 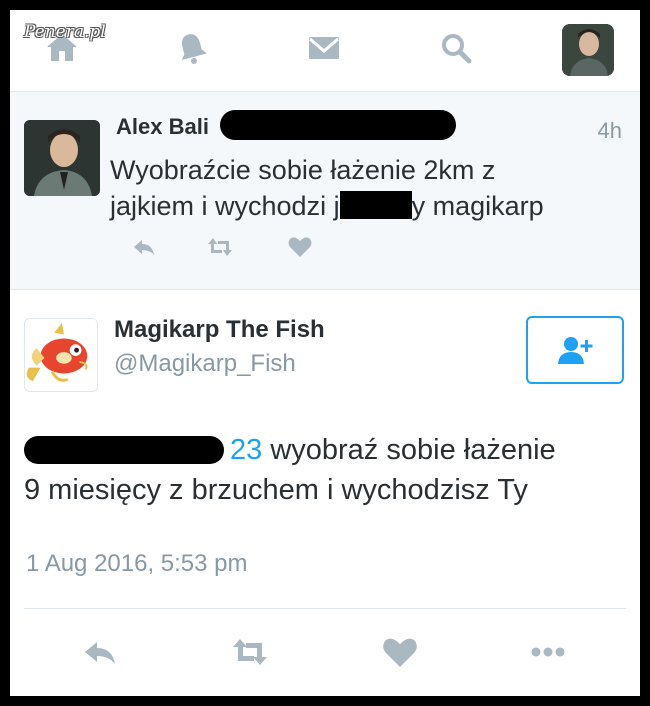 I want to click on follow-button, so click(x=575, y=350).